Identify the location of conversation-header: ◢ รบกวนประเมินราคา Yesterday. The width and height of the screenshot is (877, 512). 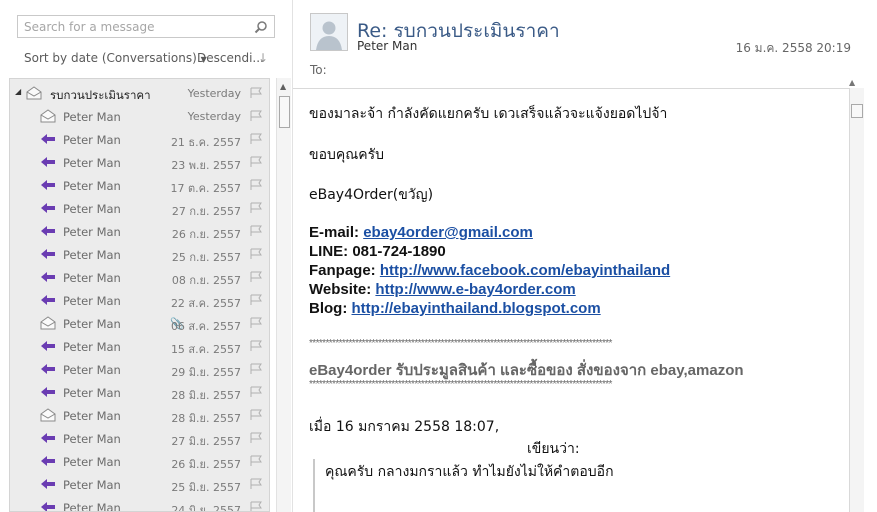
(139, 93).